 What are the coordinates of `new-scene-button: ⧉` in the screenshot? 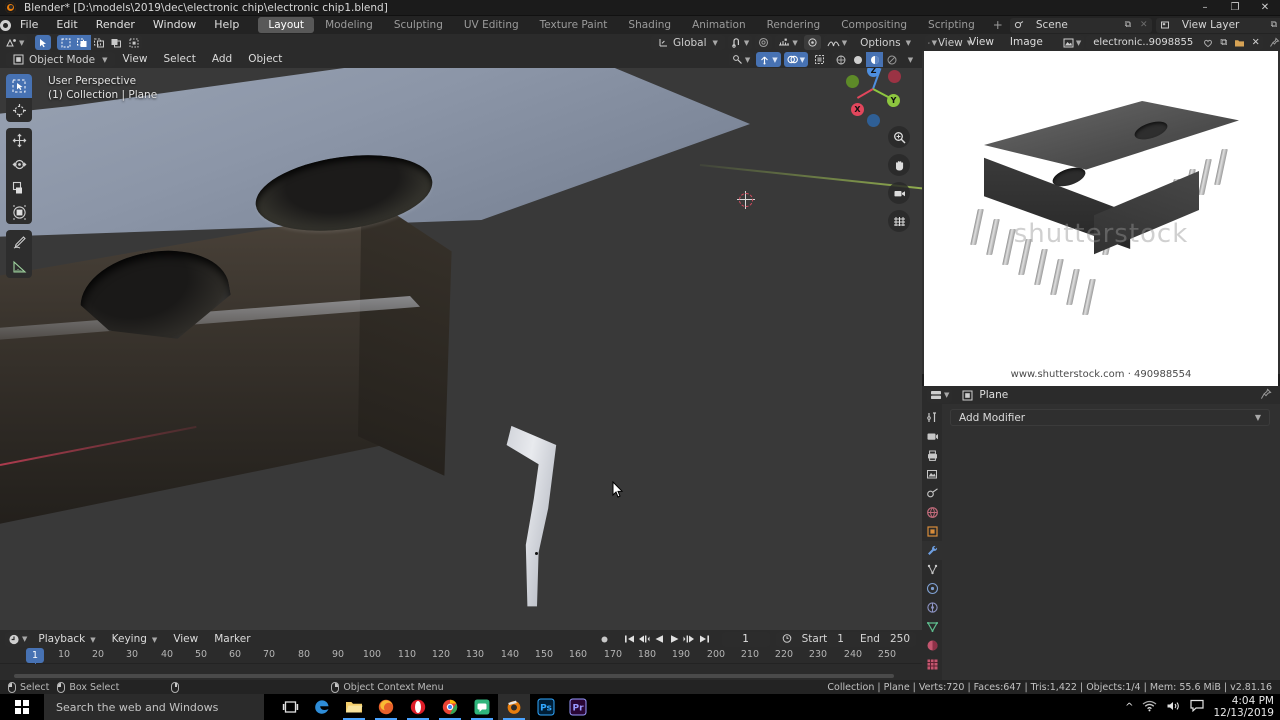 It's located at (1127, 25).